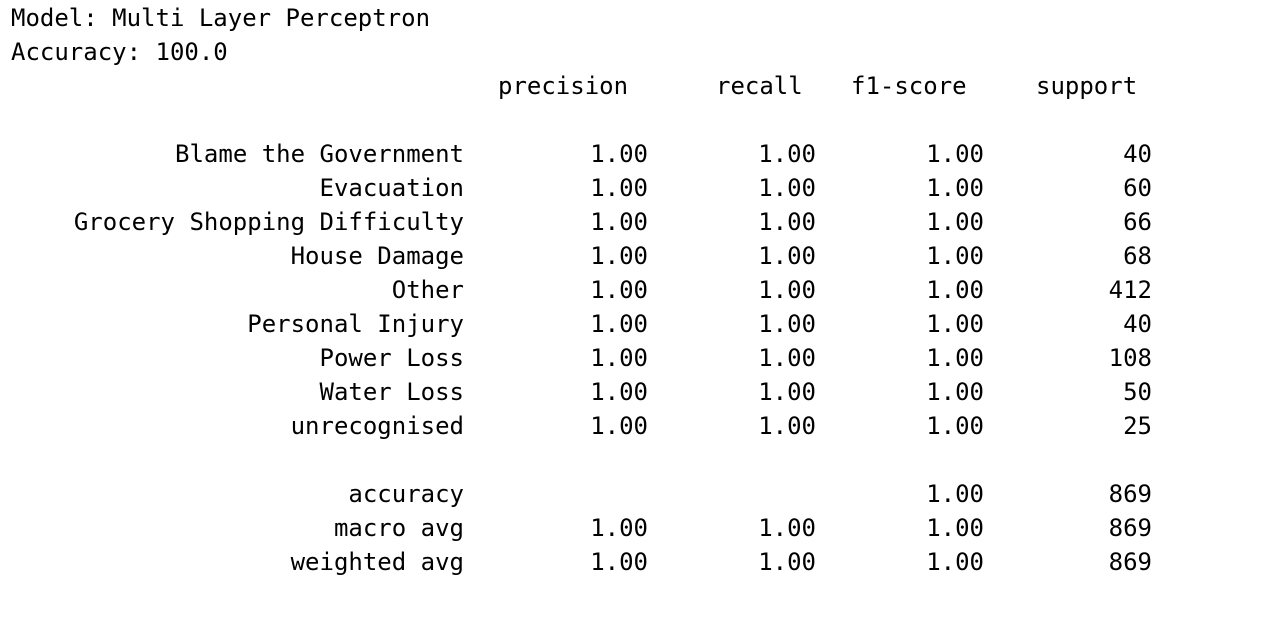 The height and width of the screenshot is (618, 1266). Describe the element at coordinates (392, 188) in the screenshot. I see `row-label: Evacuation` at that location.